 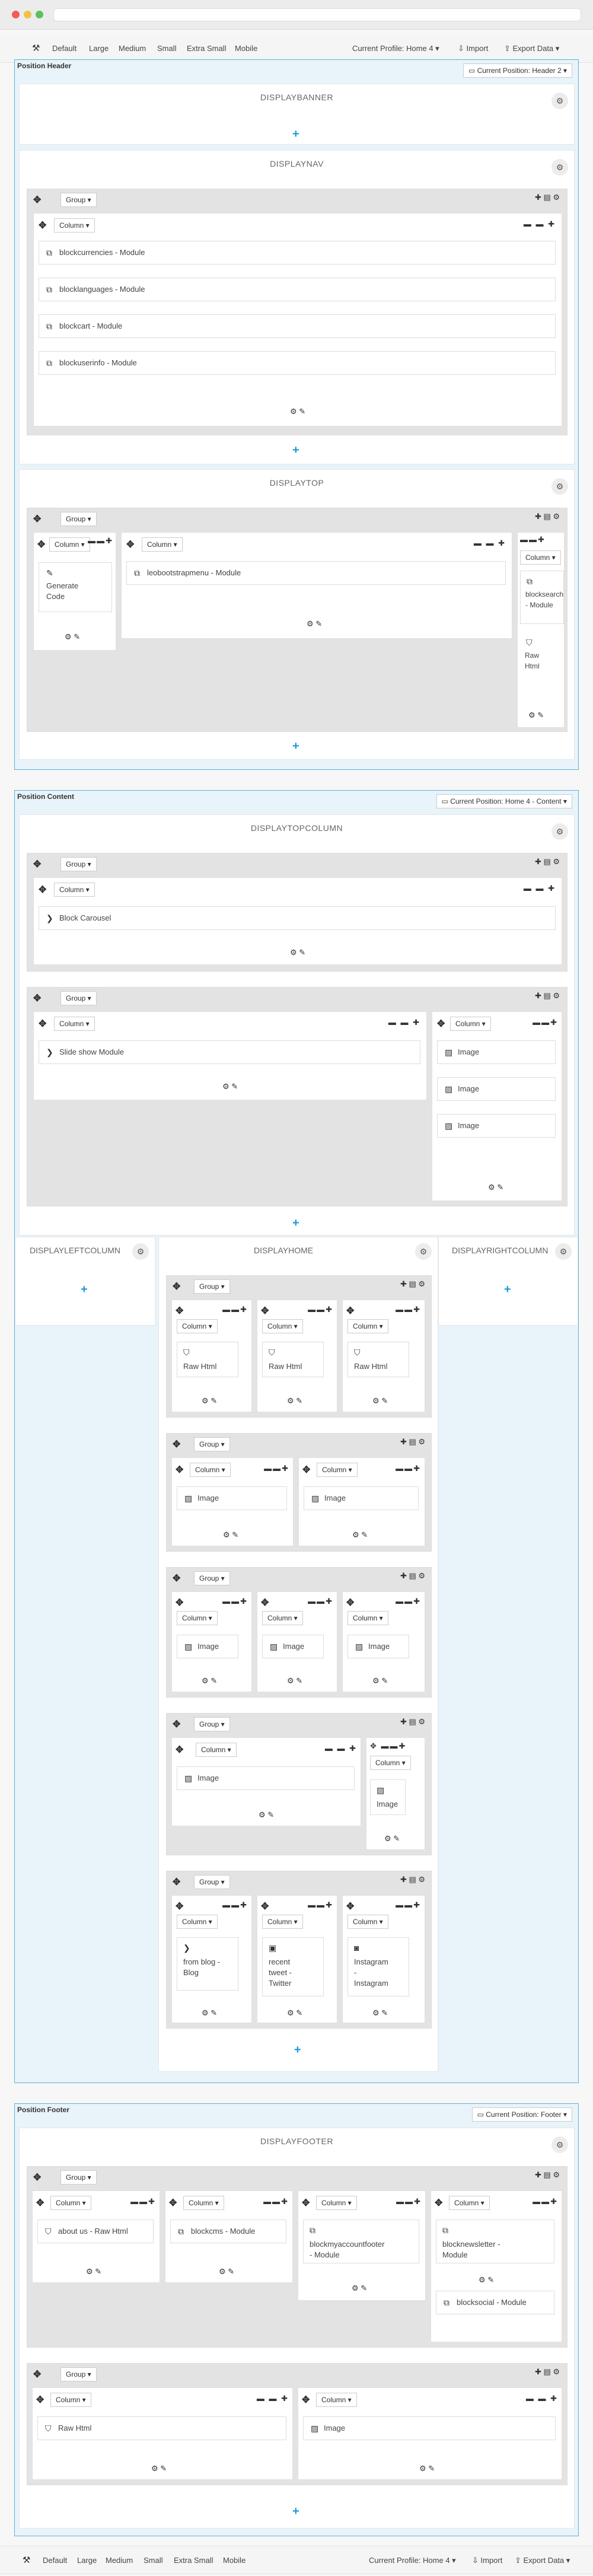 I want to click on module-blockuserinfo: ⧉ blockuserinfo - Module, so click(x=297, y=363).